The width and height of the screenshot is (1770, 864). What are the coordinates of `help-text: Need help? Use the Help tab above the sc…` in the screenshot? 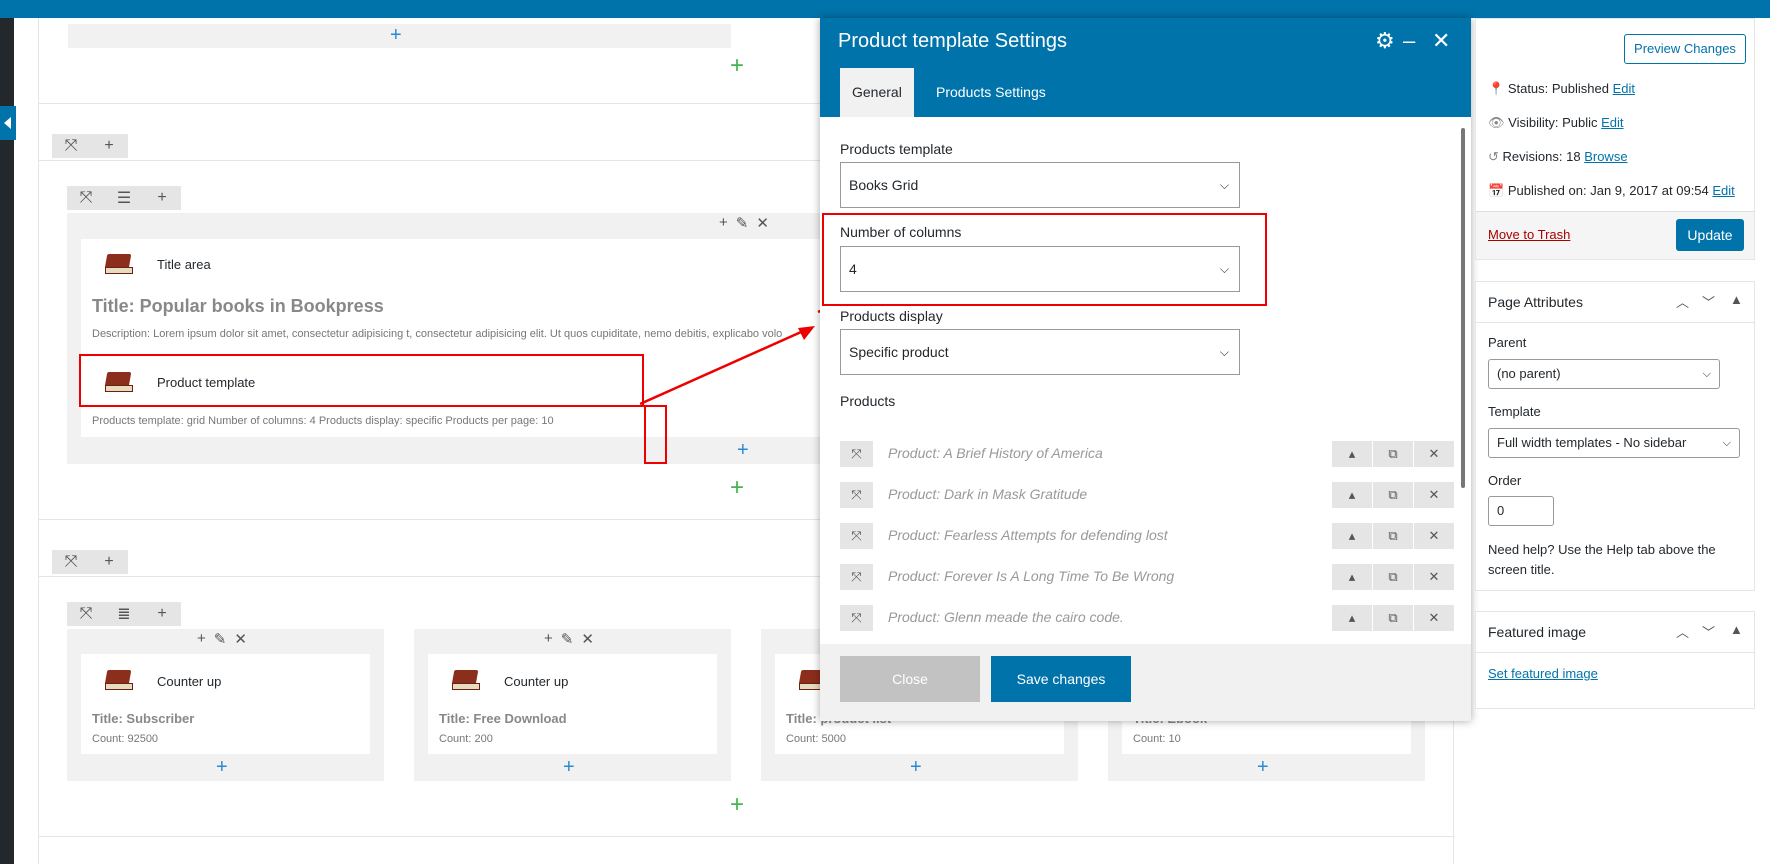 It's located at (1602, 559).